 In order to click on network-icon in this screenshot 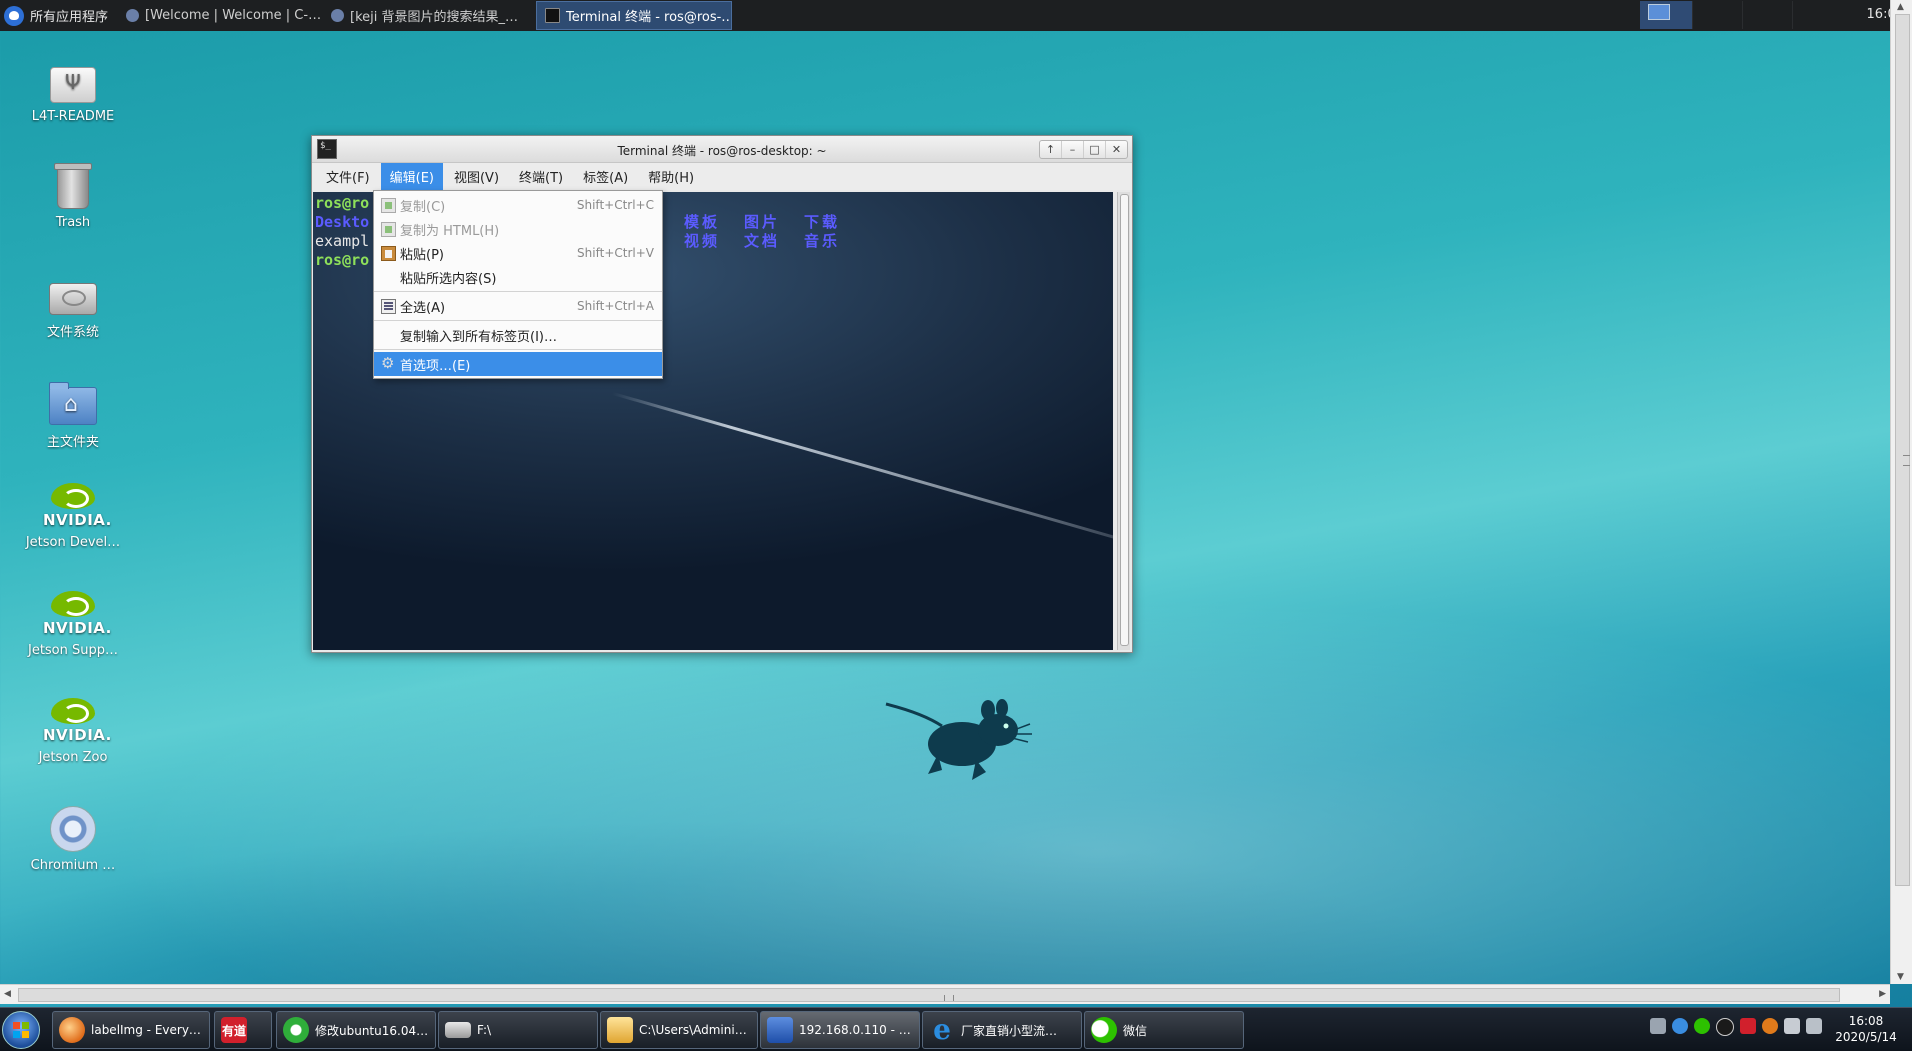, I will do `click(1792, 1026)`.